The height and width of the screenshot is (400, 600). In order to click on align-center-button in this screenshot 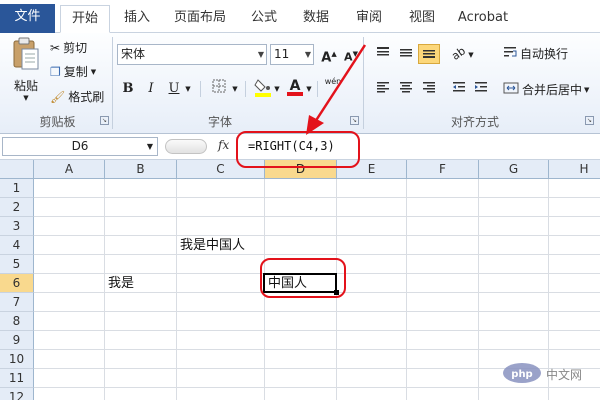, I will do `click(406, 90)`.